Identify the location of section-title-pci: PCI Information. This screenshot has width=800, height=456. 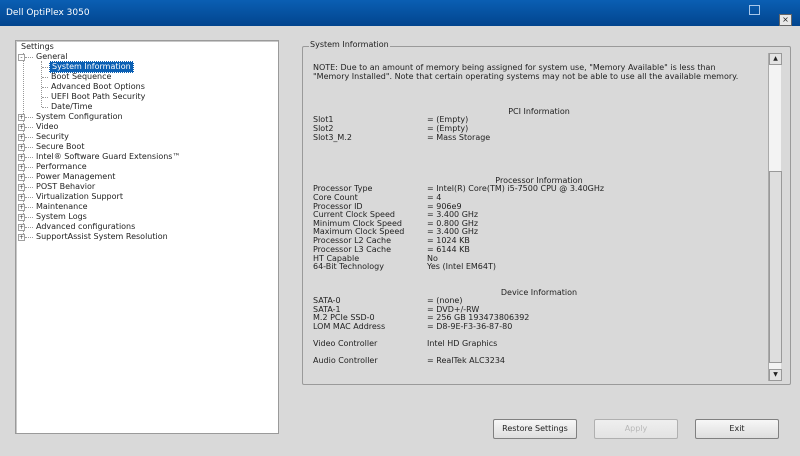
(539, 111).